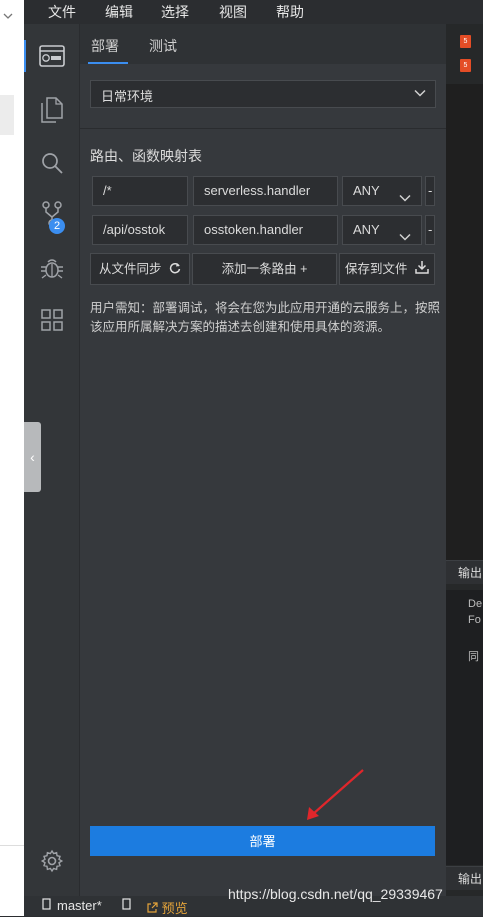 The image size is (483, 917). I want to click on search-icon, so click(51, 163).